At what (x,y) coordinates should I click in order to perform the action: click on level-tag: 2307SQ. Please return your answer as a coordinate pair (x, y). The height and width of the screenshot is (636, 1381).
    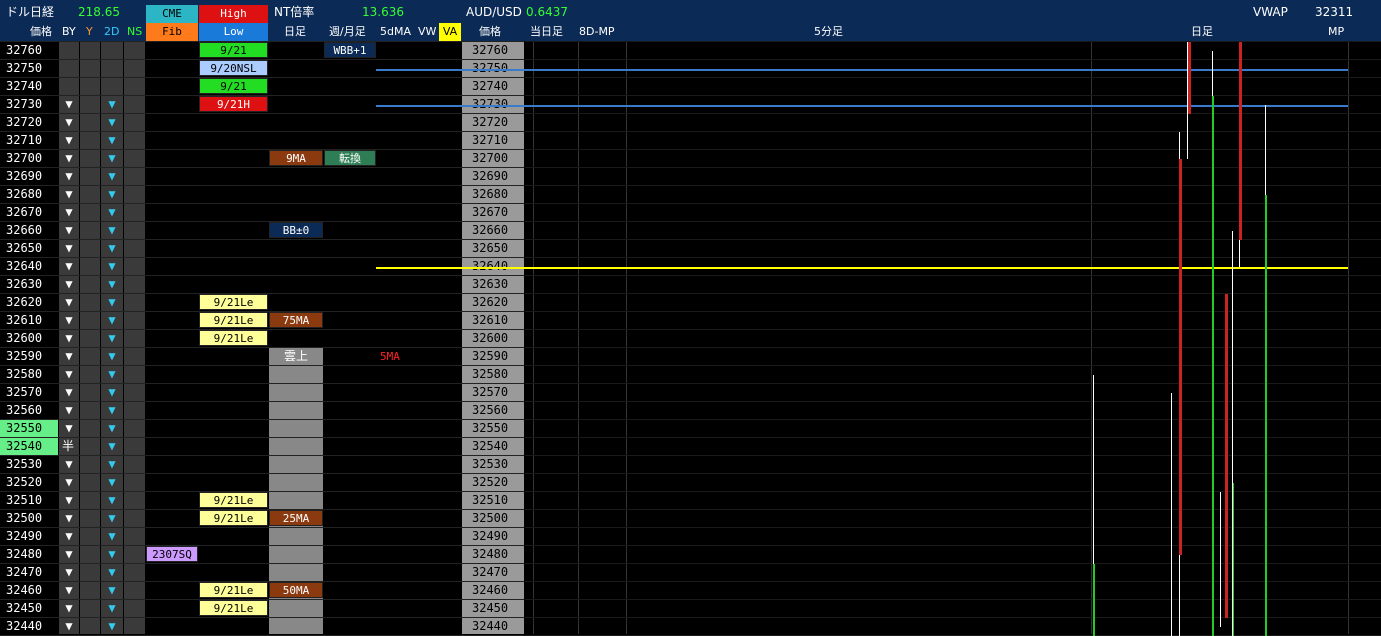
    Looking at the image, I should click on (172, 554).